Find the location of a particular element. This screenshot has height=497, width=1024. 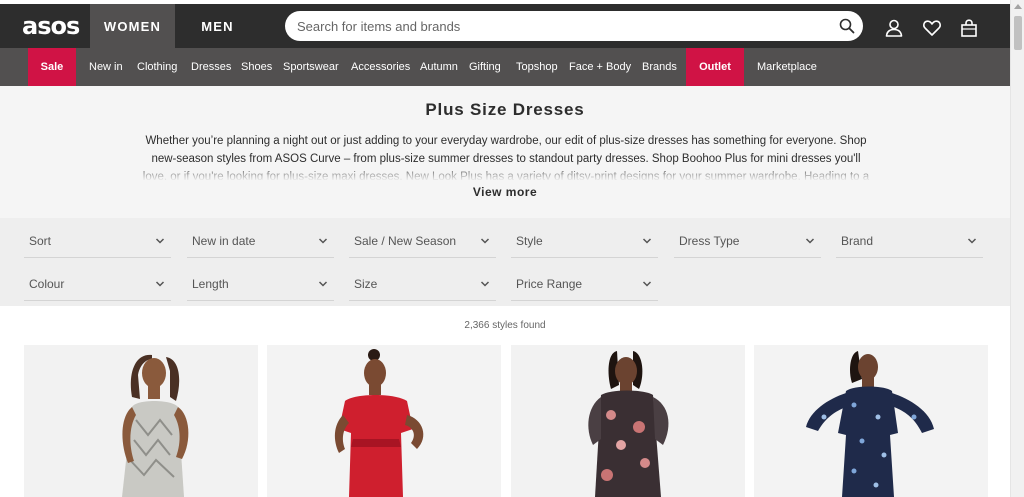

filter-label: Sale / New Season is located at coordinates (405, 241).